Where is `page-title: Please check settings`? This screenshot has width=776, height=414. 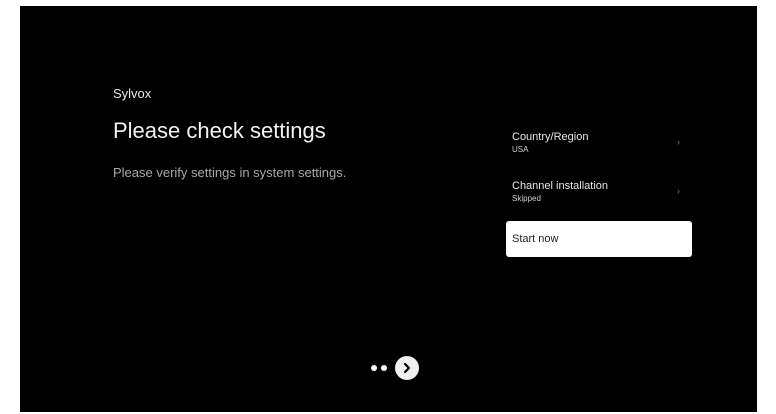 page-title: Please check settings is located at coordinates (219, 130).